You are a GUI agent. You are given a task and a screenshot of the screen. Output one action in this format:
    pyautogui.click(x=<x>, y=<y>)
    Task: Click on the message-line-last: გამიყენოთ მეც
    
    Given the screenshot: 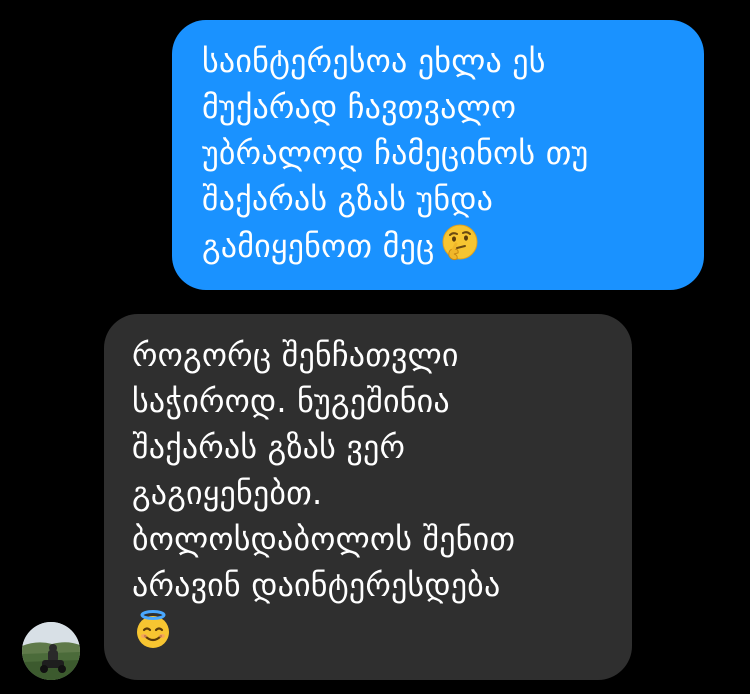 What is the action you would take?
    pyautogui.click(x=440, y=248)
    